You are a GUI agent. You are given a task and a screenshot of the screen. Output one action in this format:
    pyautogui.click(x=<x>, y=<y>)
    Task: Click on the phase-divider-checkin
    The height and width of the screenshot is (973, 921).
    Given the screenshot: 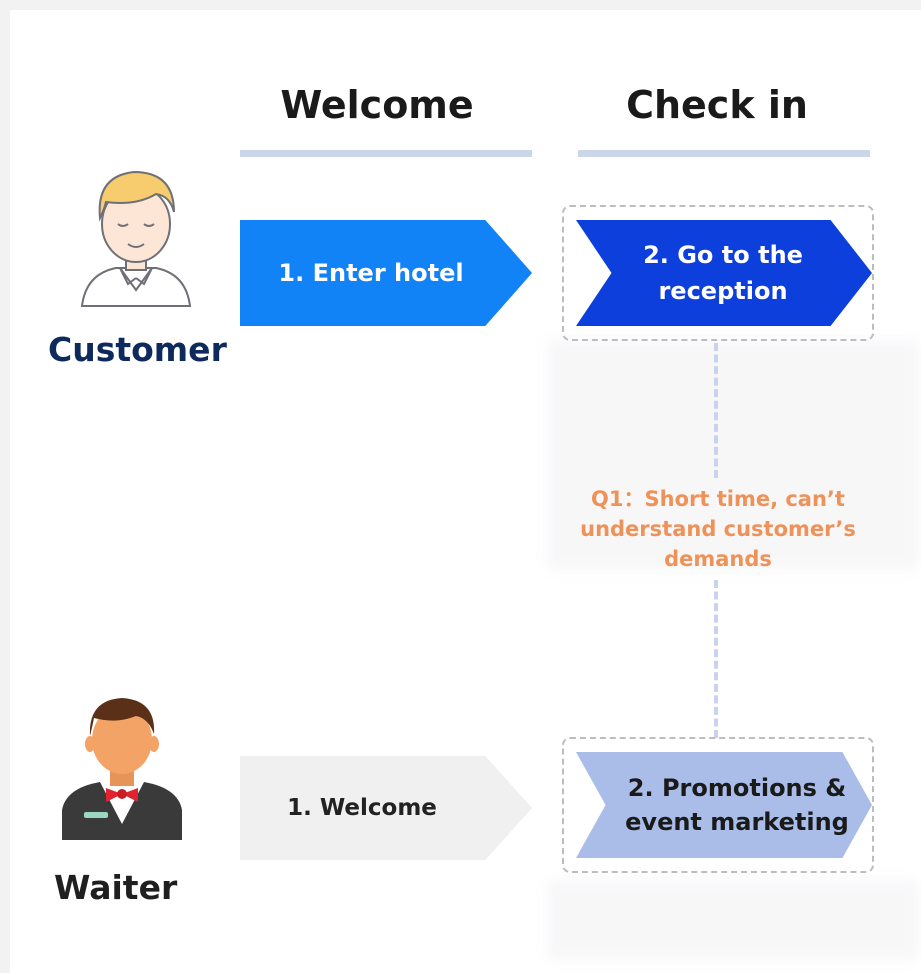 What is the action you would take?
    pyautogui.click(x=724, y=153)
    